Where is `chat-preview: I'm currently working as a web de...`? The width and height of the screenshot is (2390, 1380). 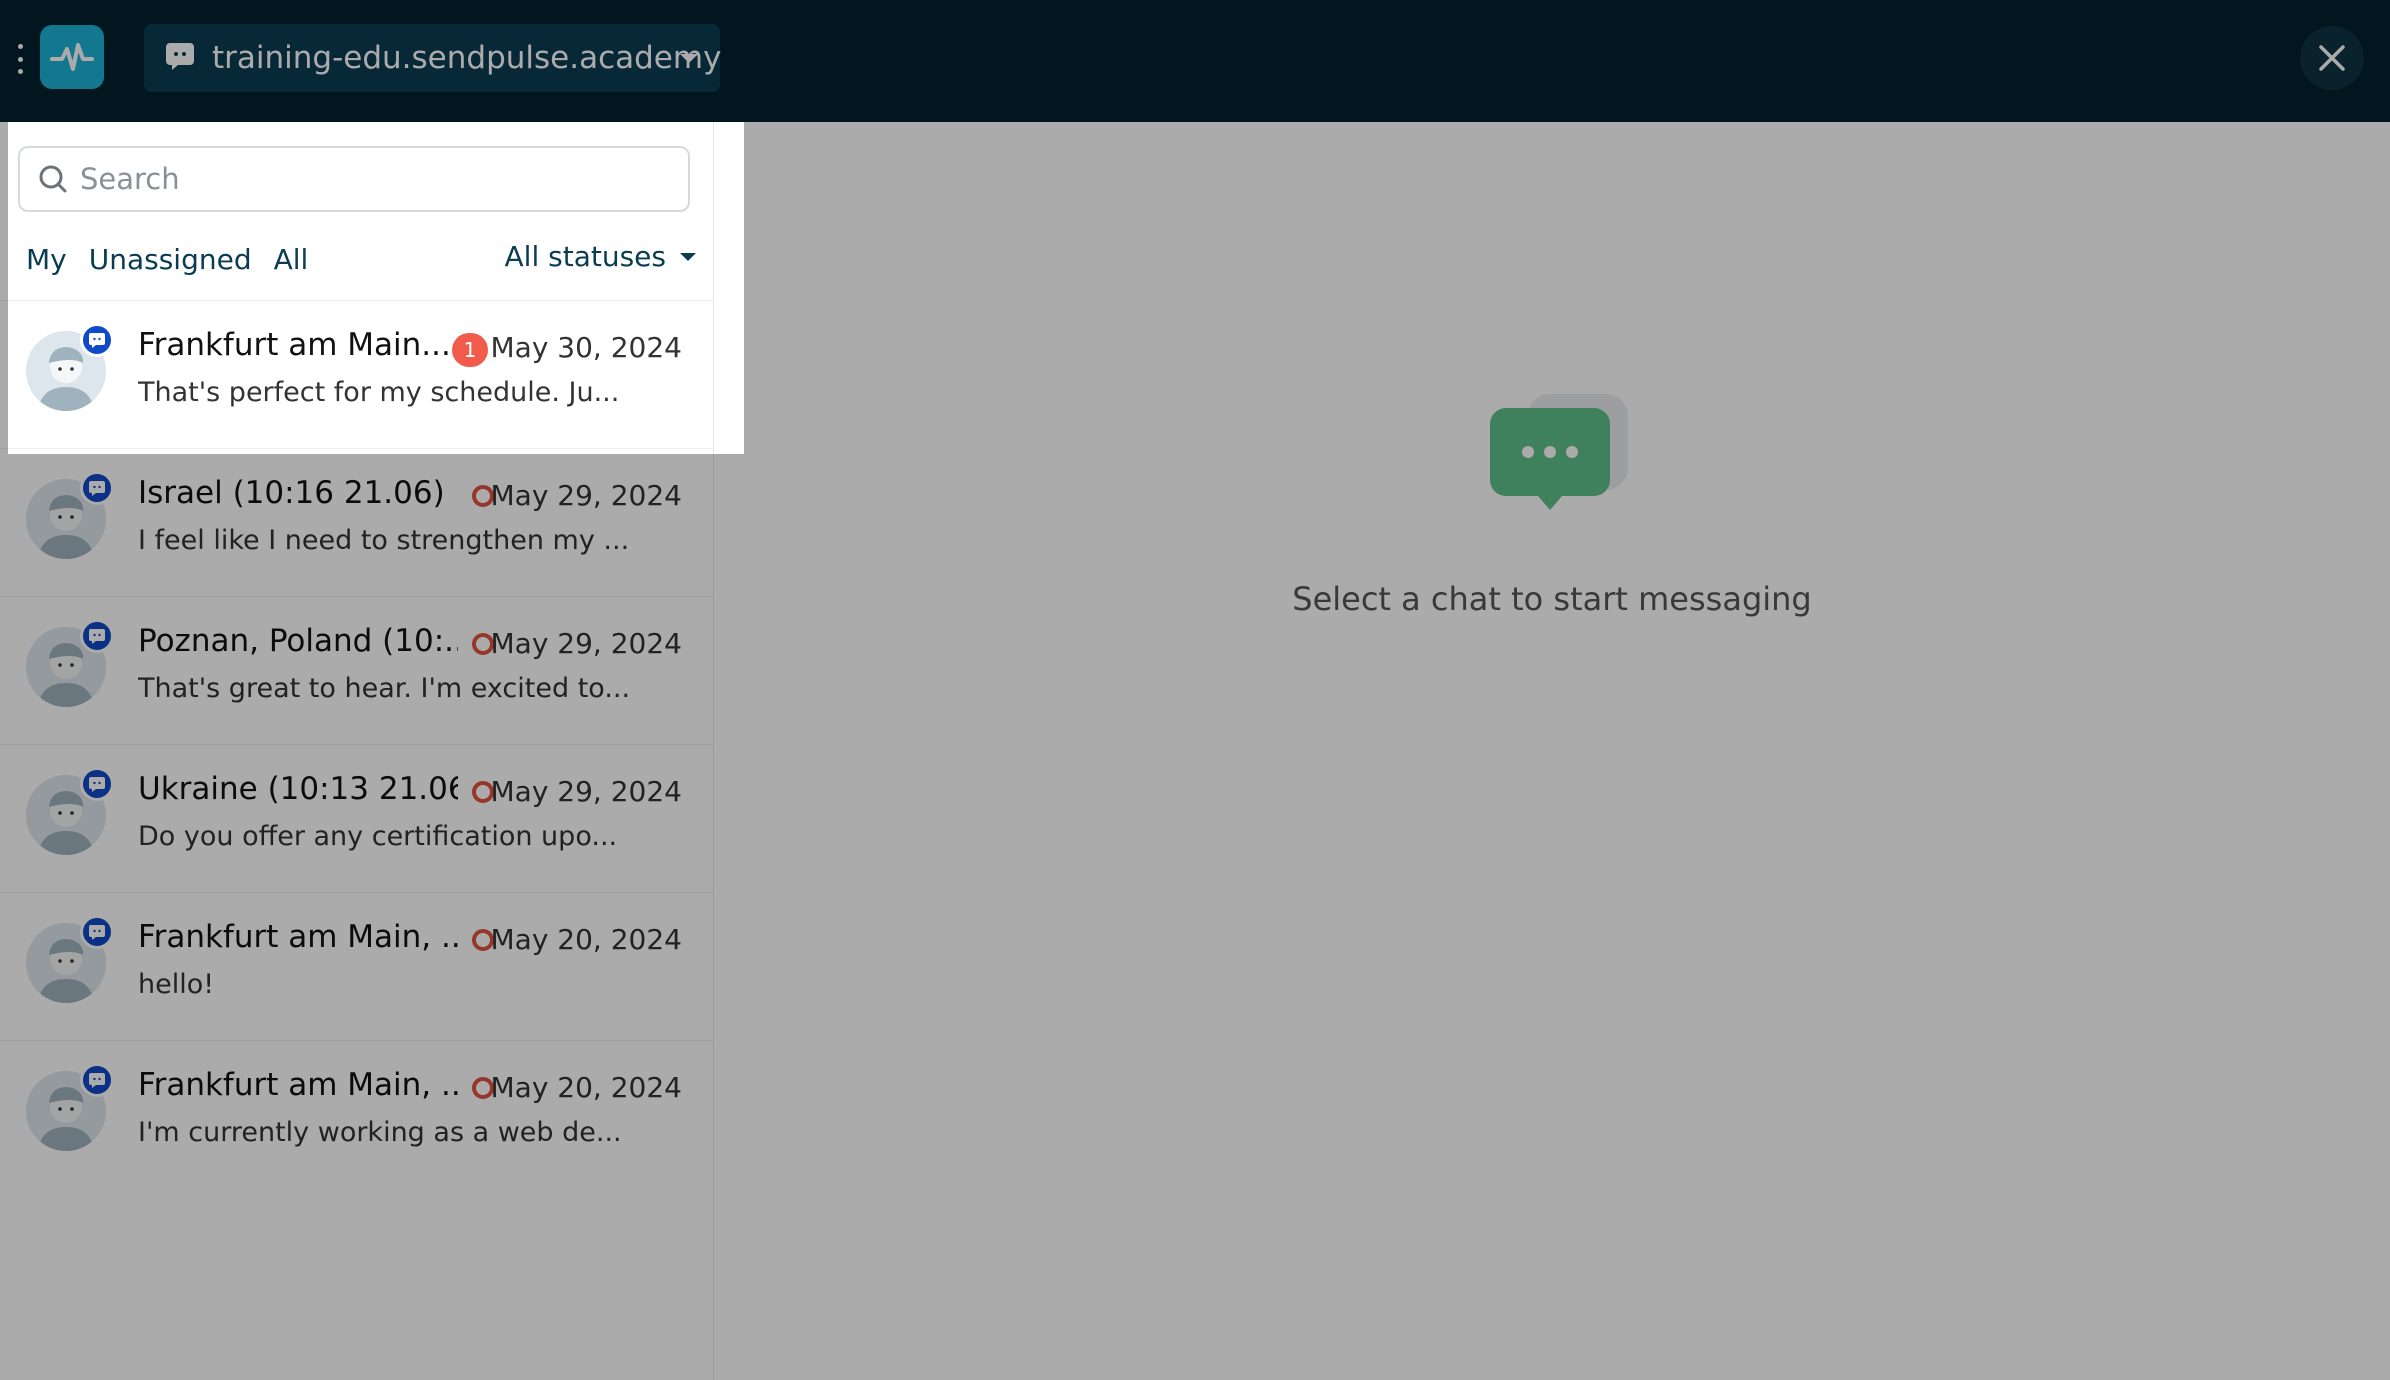
chat-preview: I'm currently working as a web de... is located at coordinates (380, 1132).